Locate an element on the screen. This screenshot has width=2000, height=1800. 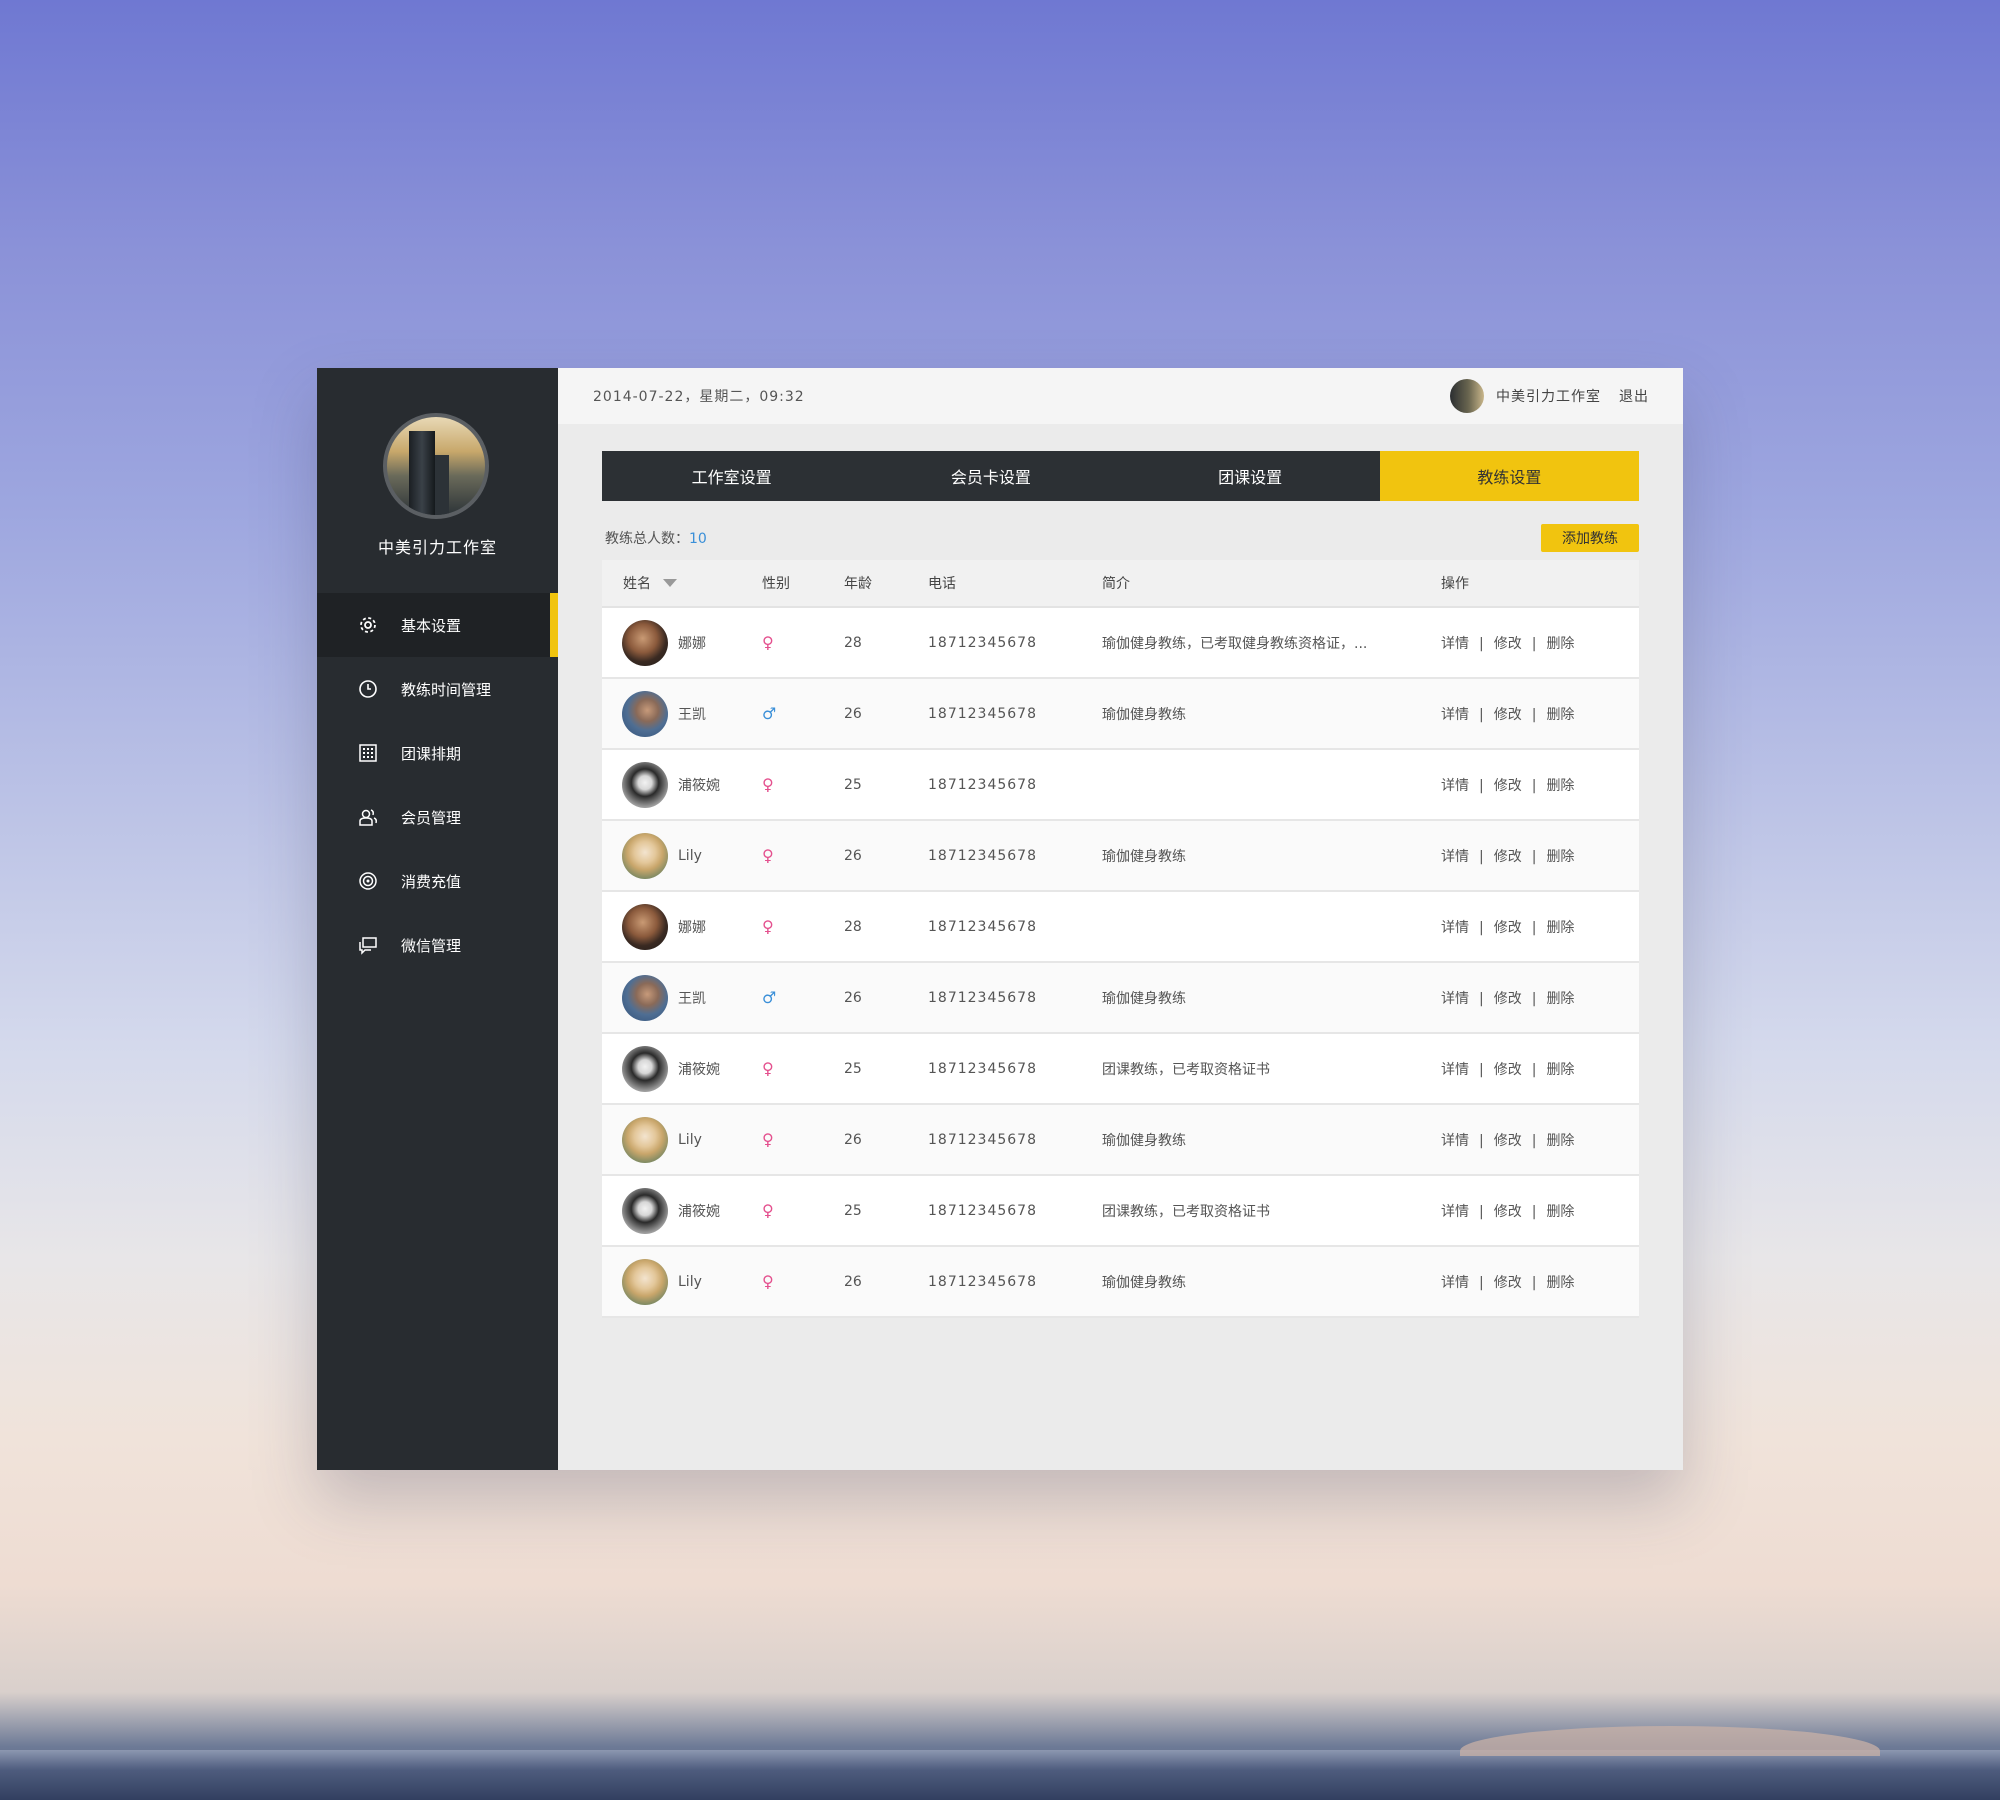
tab-group-class-settings: 团课设置 is located at coordinates (1250, 476).